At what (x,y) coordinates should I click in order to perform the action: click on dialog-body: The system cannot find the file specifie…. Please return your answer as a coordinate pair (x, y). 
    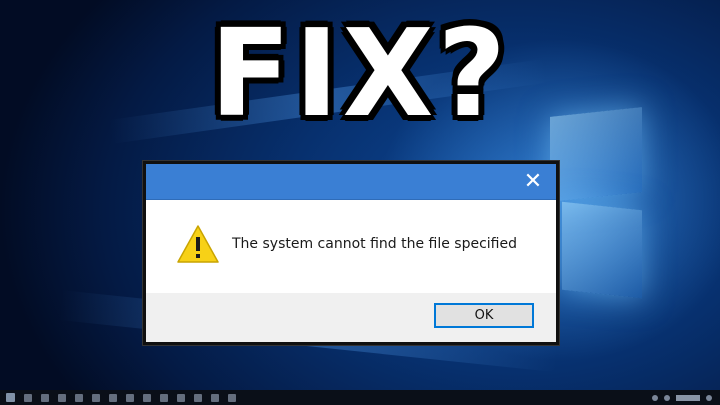
    Looking at the image, I should click on (351, 246).